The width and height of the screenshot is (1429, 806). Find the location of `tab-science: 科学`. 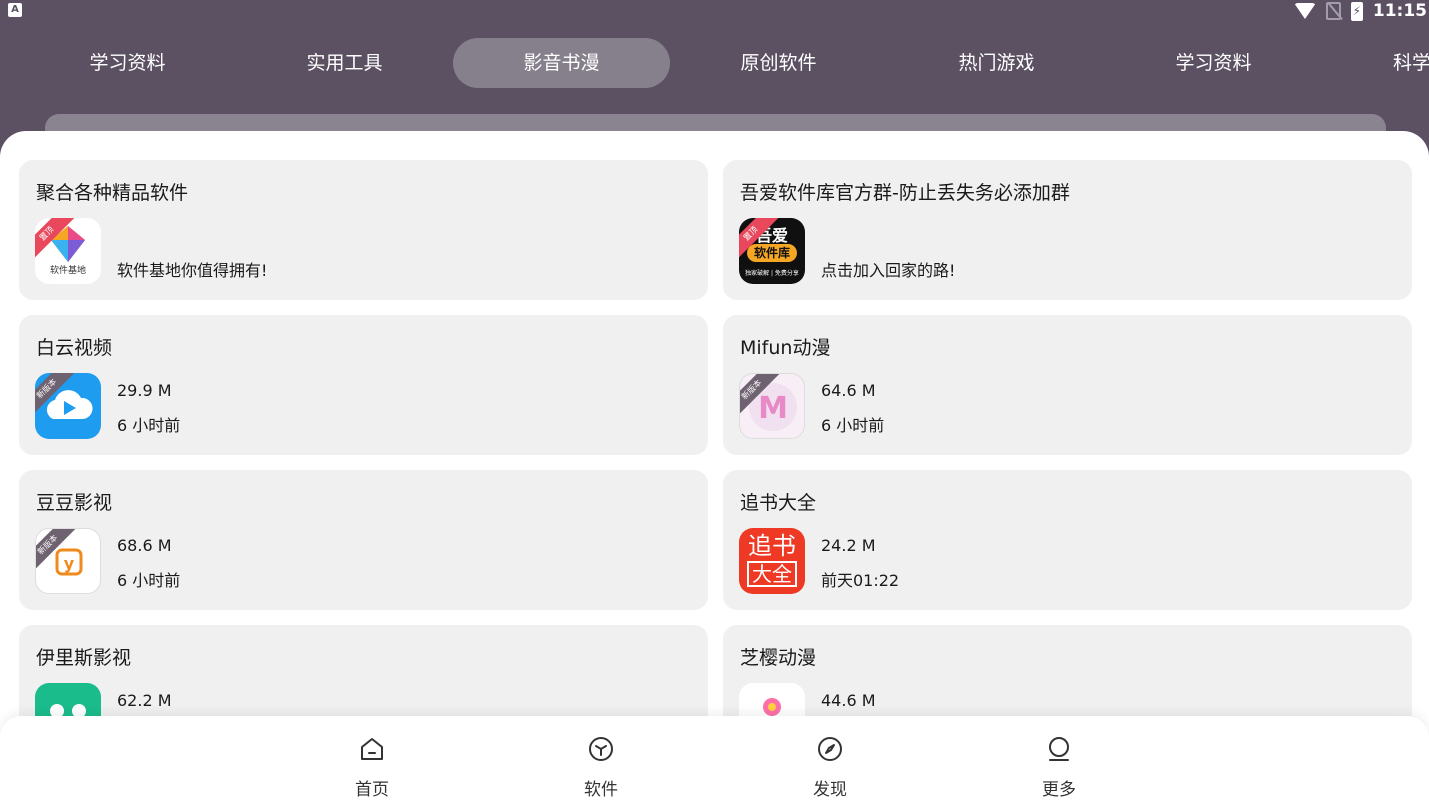

tab-science: 科学 is located at coordinates (1403, 63).